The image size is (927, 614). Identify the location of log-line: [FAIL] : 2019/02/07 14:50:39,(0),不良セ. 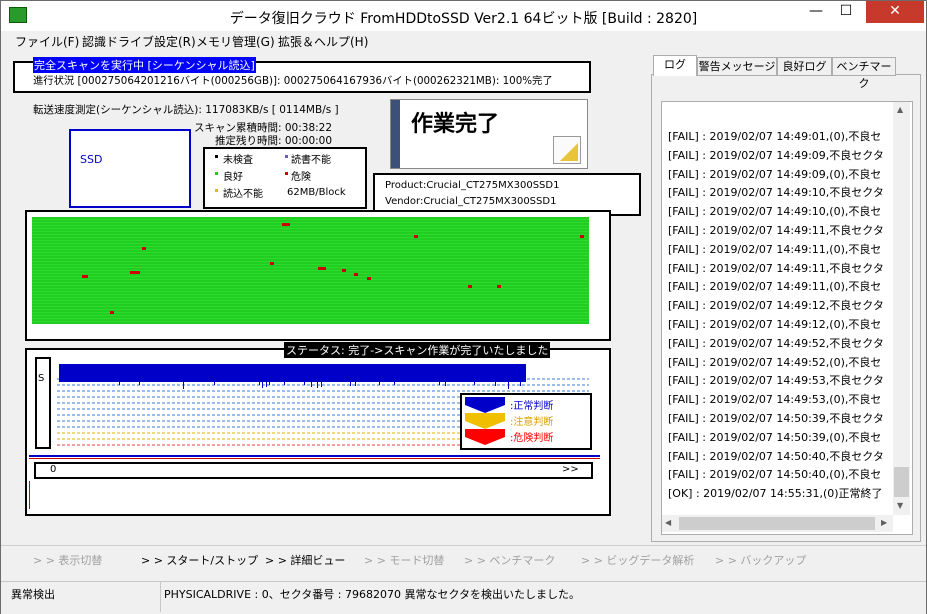
(775, 437).